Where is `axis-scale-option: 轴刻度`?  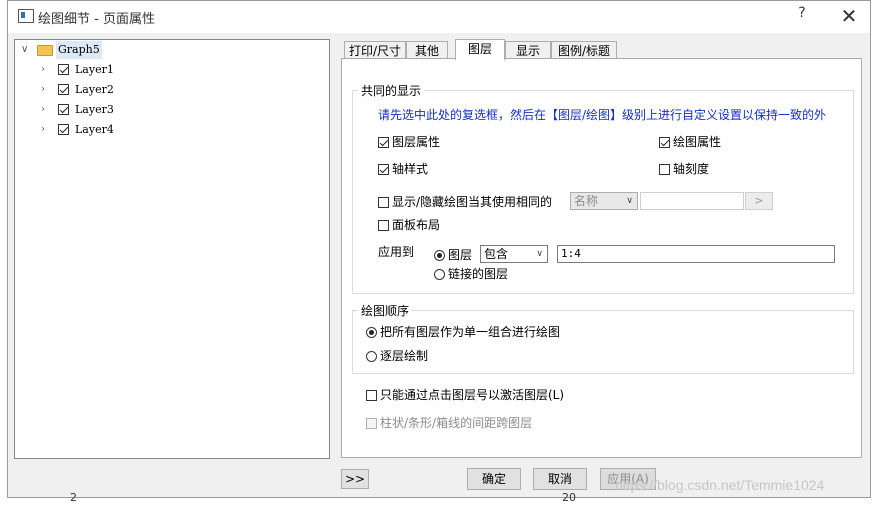 axis-scale-option: 轴刻度 is located at coordinates (684, 168).